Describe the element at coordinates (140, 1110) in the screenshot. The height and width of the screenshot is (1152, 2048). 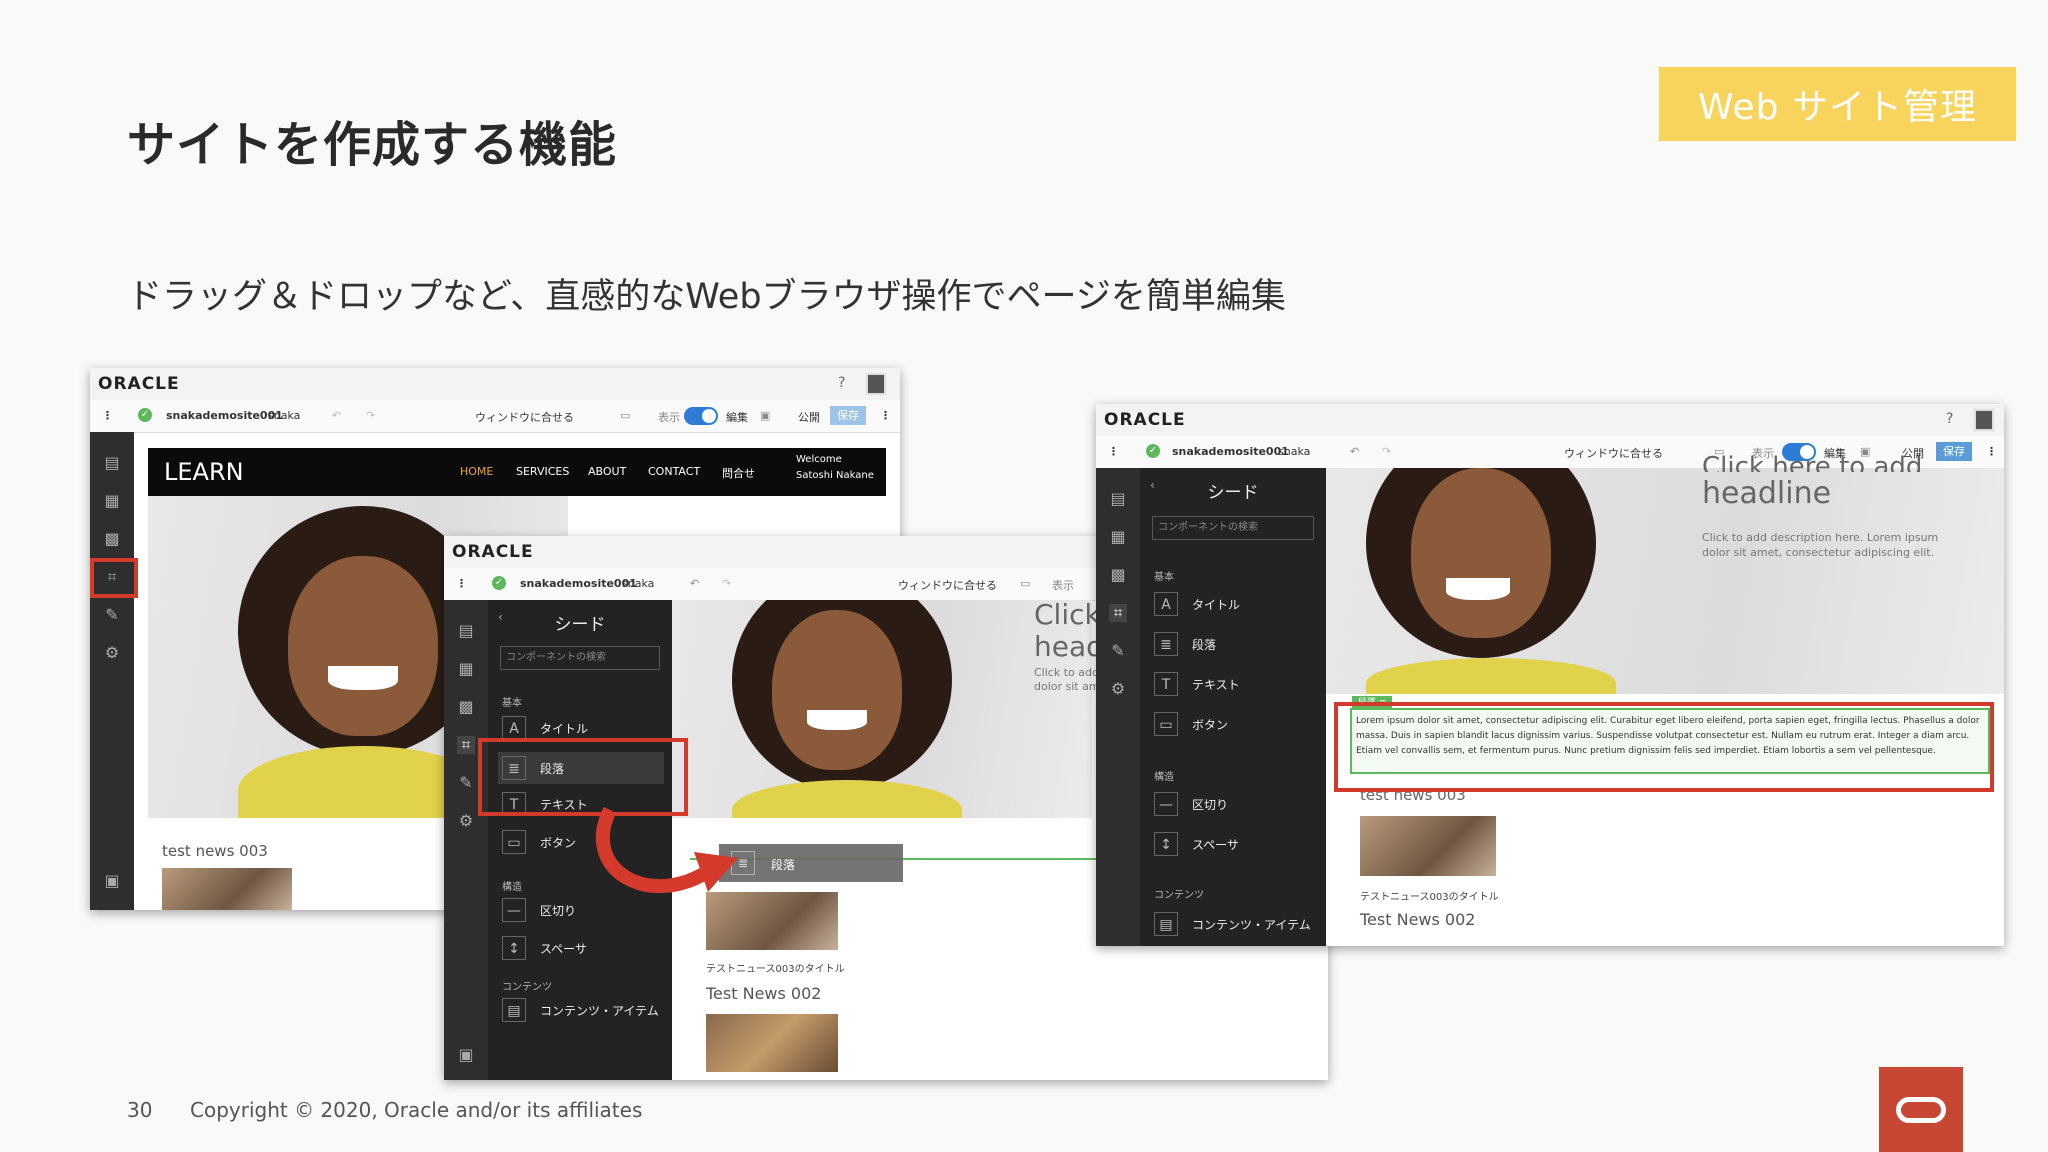
I see `page-number: 30` at that location.